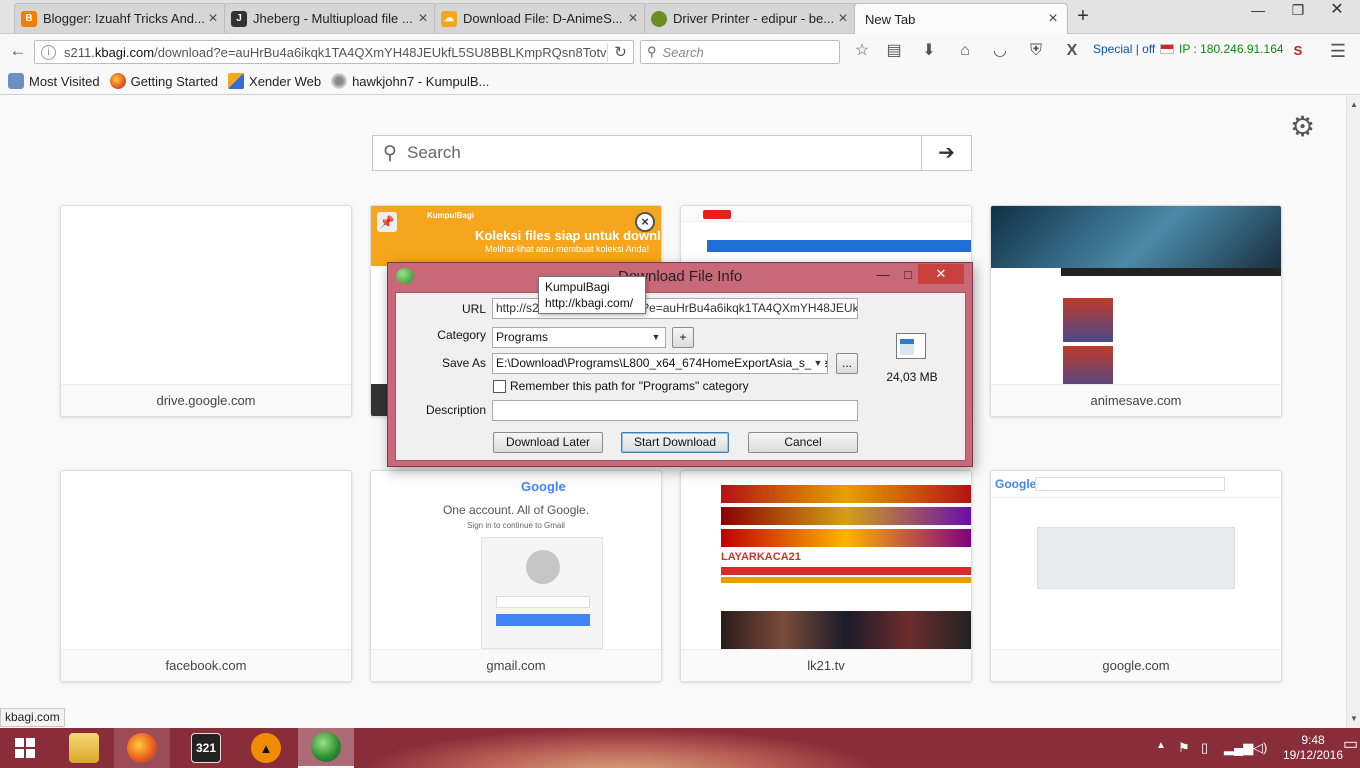  Describe the element at coordinates (846, 571) in the screenshot. I see `lk21-nav` at that location.